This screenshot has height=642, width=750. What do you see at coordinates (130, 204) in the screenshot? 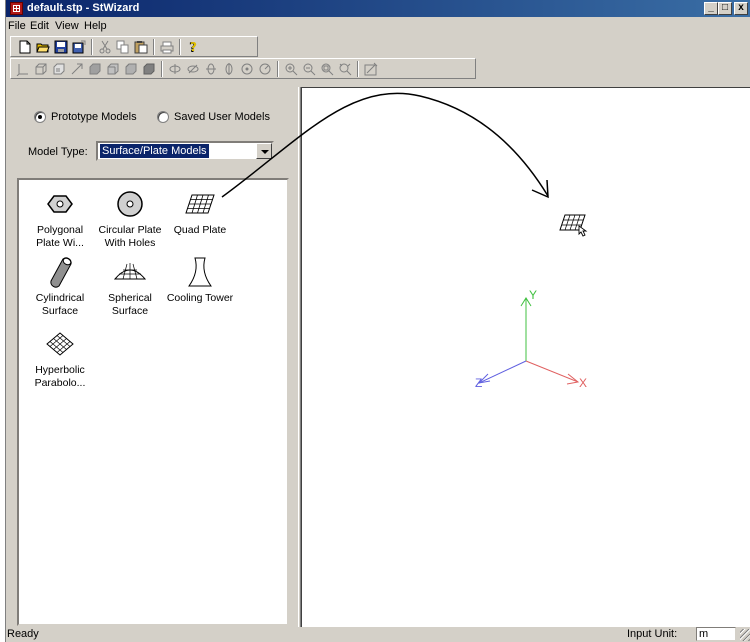
I see `circular-plate-icon` at bounding box center [130, 204].